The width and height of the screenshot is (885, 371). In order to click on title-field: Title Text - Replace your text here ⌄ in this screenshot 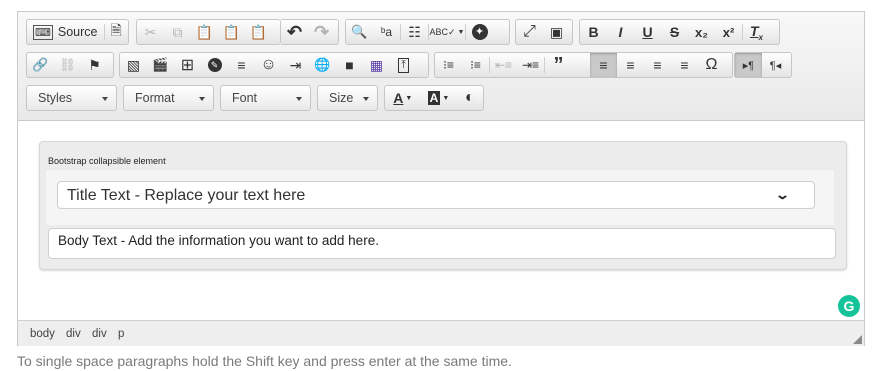, I will do `click(436, 195)`.